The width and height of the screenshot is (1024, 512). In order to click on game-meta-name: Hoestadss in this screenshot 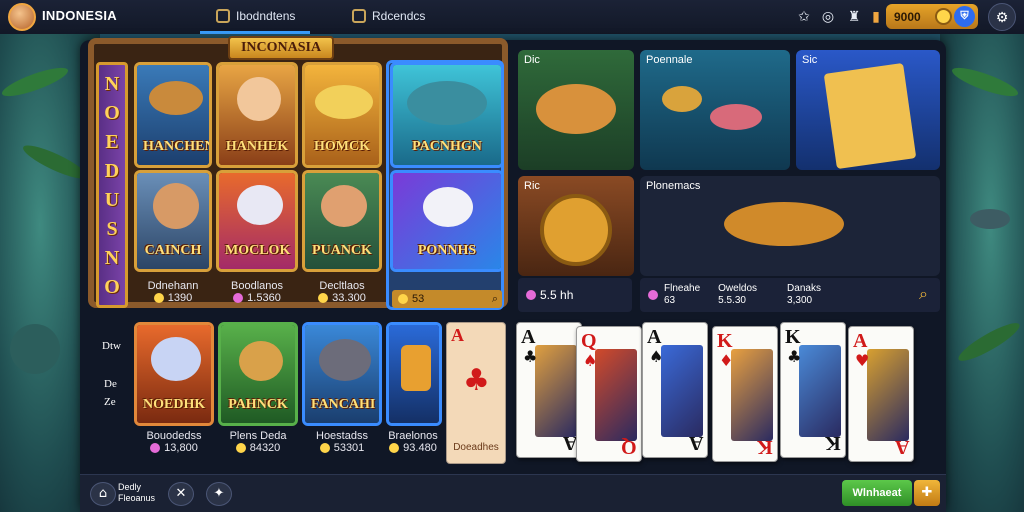, I will do `click(342, 436)`.